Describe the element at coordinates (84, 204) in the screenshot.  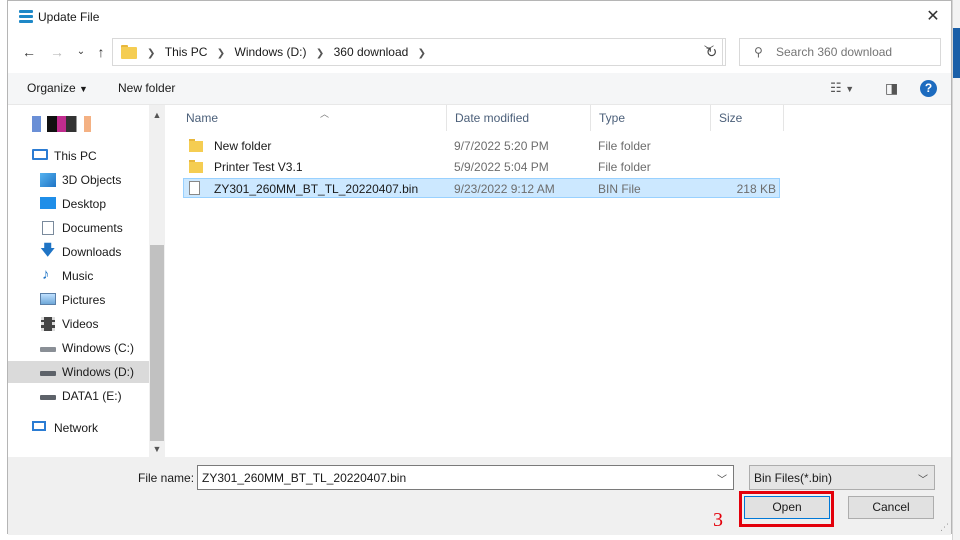
I see `sidebar-item-label: Desktop` at that location.